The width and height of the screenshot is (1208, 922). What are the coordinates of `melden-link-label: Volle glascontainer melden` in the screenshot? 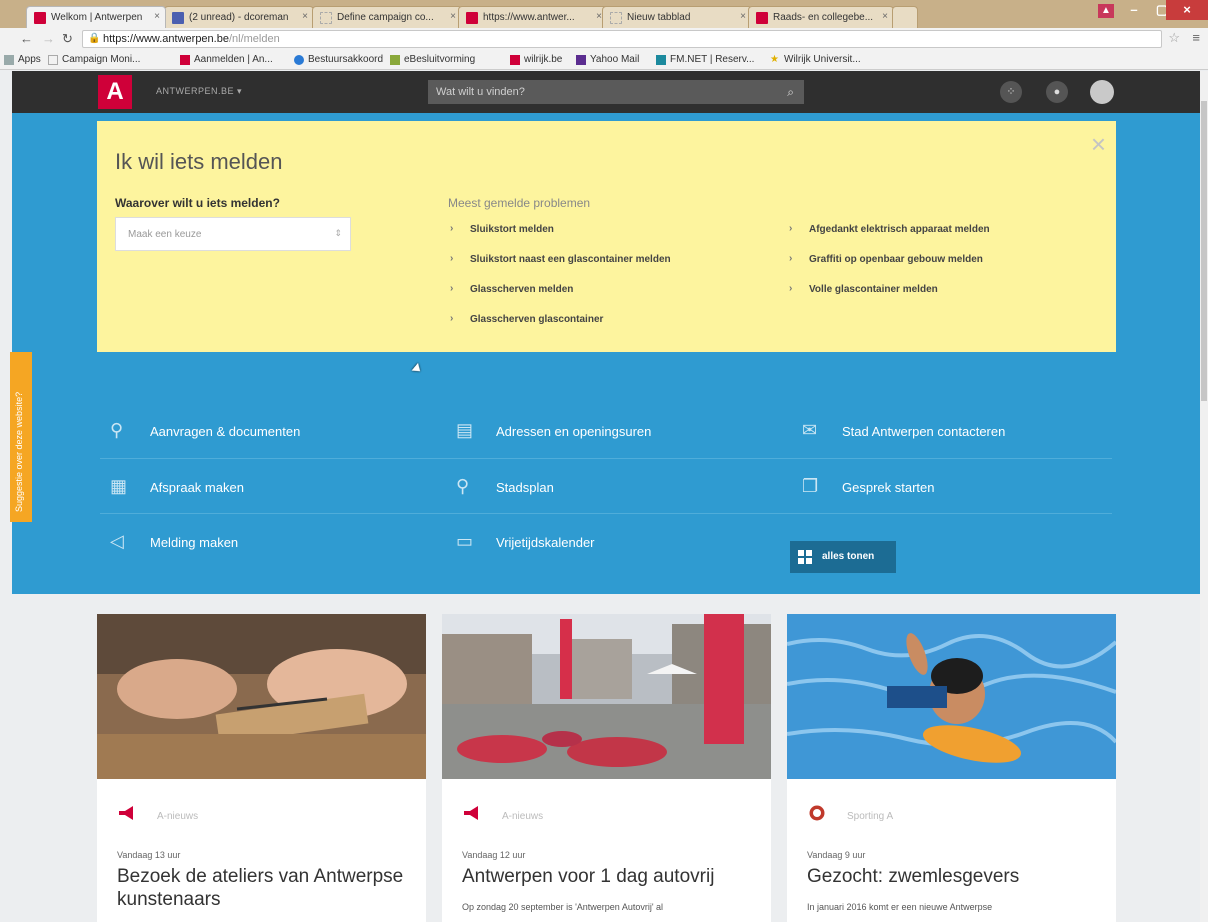 It's located at (873, 289).